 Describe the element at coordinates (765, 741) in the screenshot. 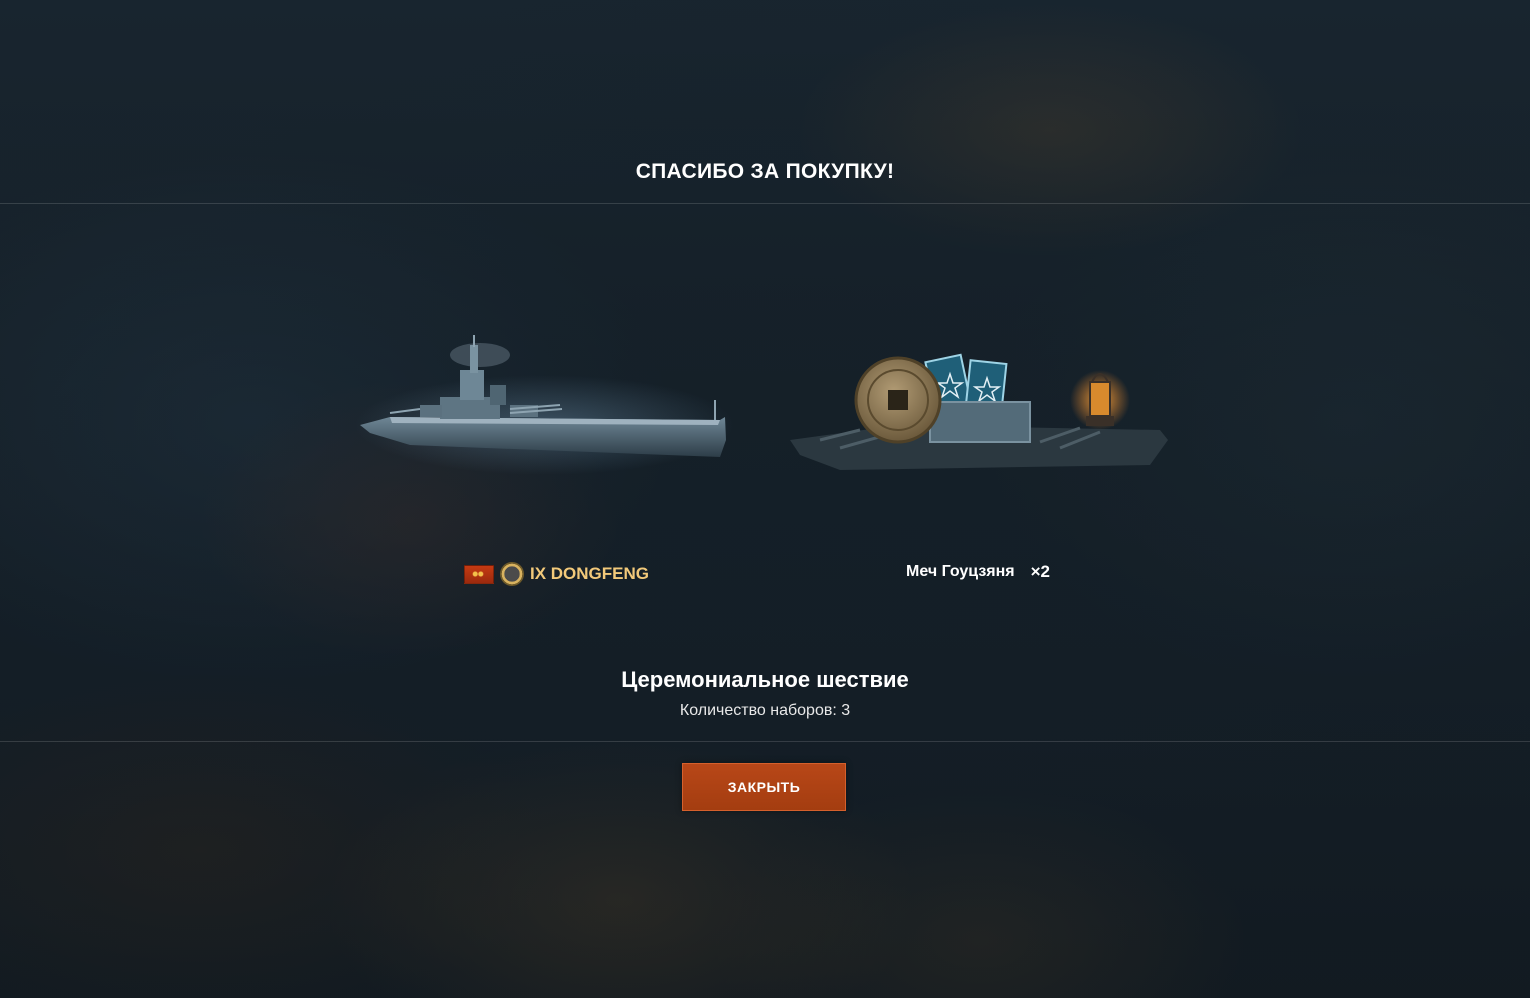

I see `bottom-divider` at that location.